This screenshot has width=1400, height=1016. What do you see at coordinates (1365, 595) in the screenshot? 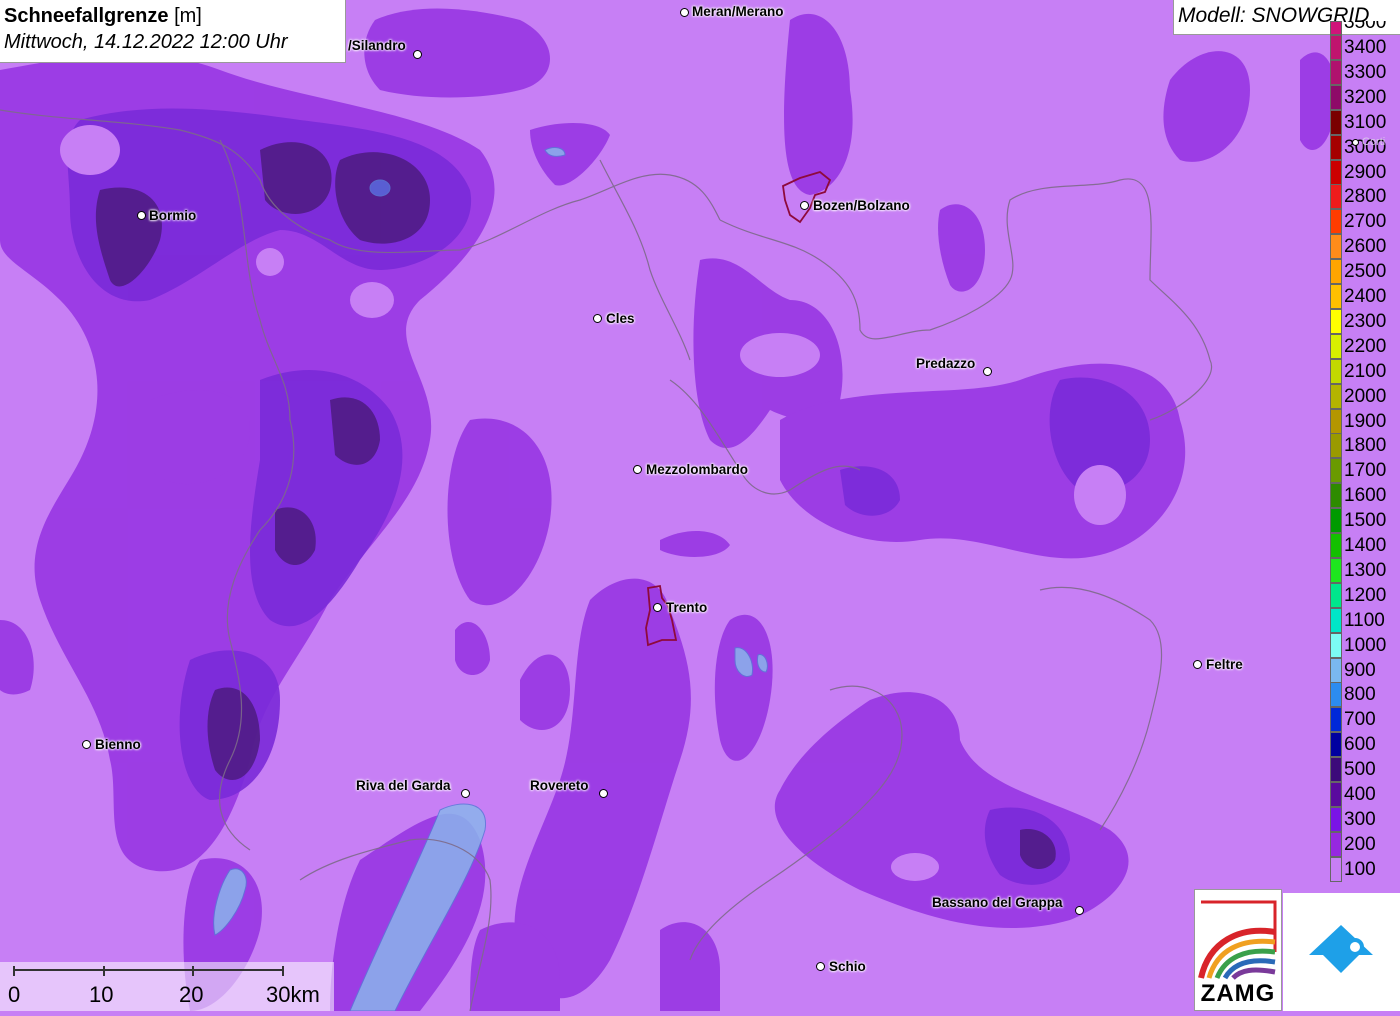
I see `legend-label: 1200` at bounding box center [1365, 595].